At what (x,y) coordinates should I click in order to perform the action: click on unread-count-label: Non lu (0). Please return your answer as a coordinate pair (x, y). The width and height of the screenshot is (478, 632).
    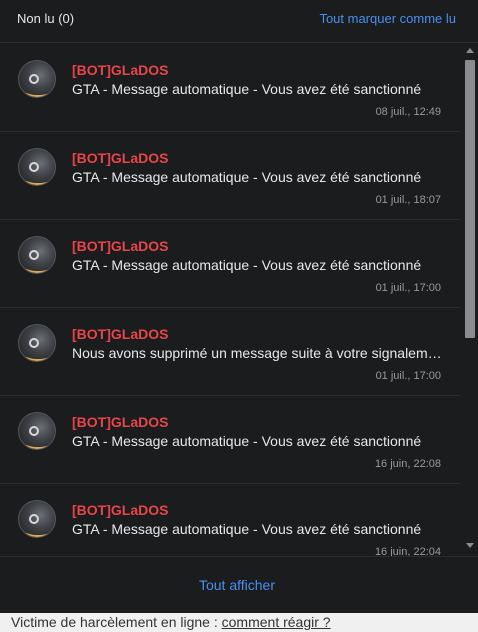
    Looking at the image, I should click on (46, 18).